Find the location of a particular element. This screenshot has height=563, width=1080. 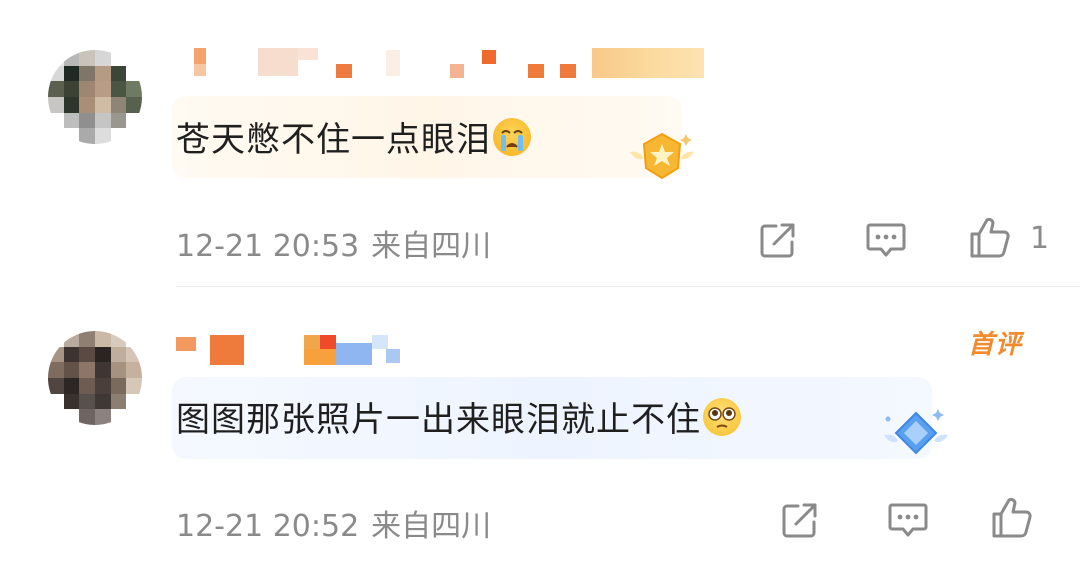

pleading-face-icon is located at coordinates (722, 416).